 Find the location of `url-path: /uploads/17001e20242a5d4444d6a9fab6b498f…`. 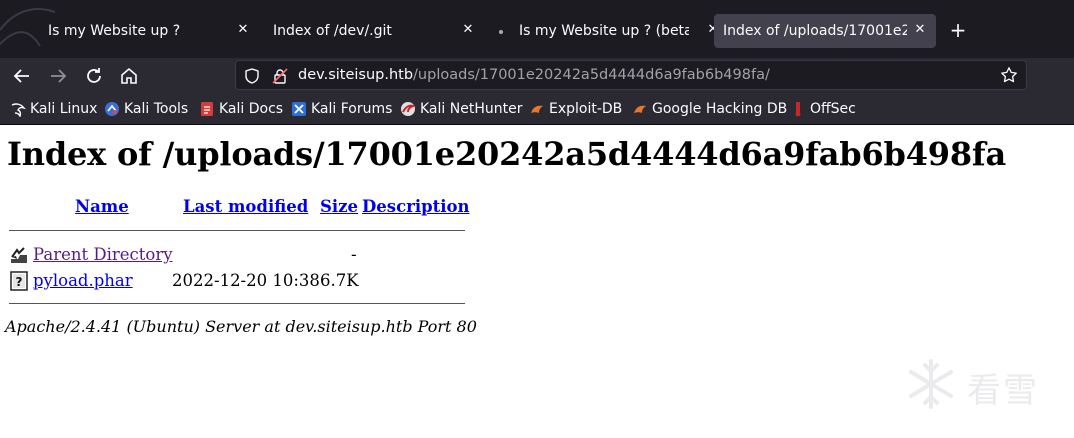

url-path: /uploads/17001e20242a5d4444d6a9fab6b498f… is located at coordinates (591, 75).